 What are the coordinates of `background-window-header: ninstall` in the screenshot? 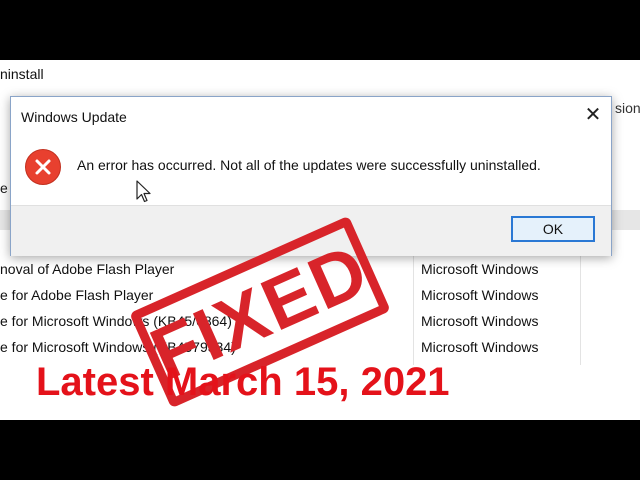 It's located at (320, 75).